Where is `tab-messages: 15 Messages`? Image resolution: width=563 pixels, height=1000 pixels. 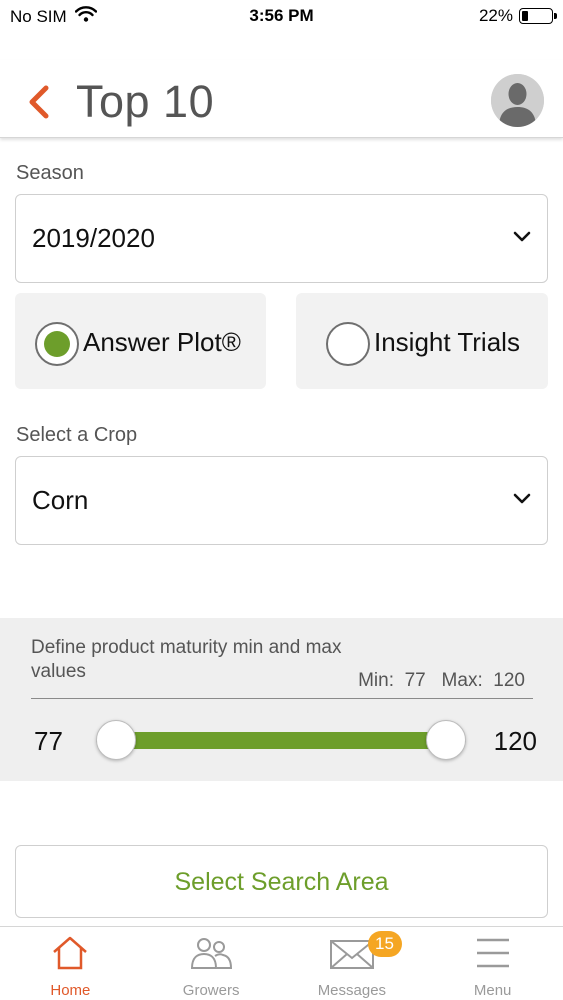
tab-messages: 15 Messages is located at coordinates (352, 963).